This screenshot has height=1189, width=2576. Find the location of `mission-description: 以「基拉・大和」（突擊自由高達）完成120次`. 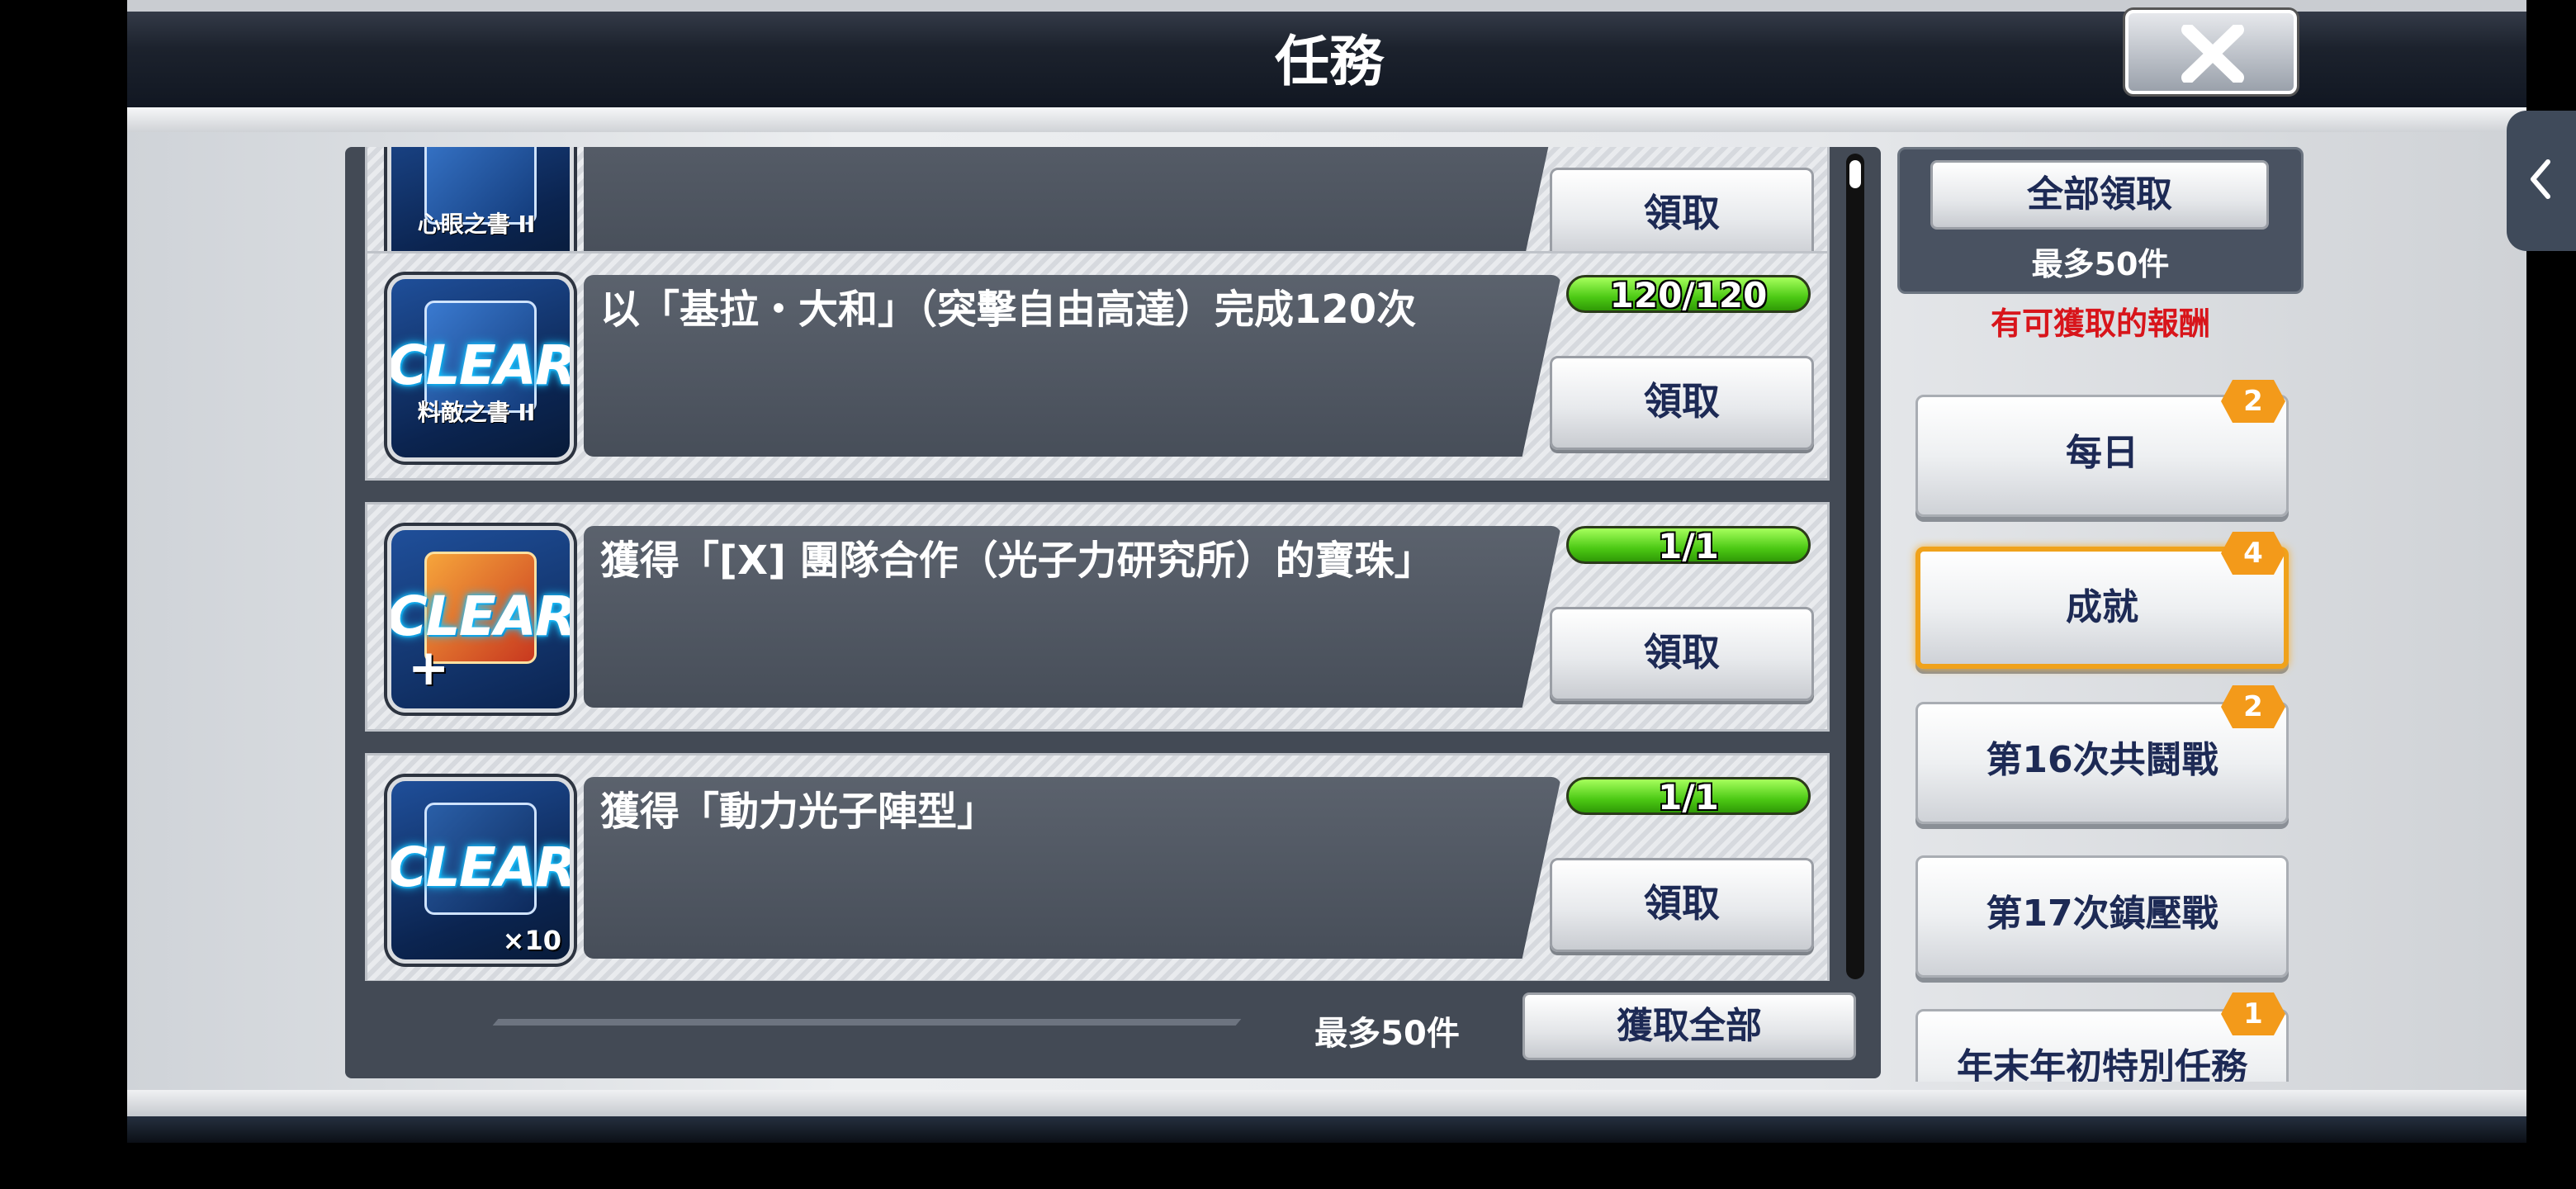

mission-description: 以「基拉・大和」（突擊自由高達）完成120次 is located at coordinates (1008, 310).